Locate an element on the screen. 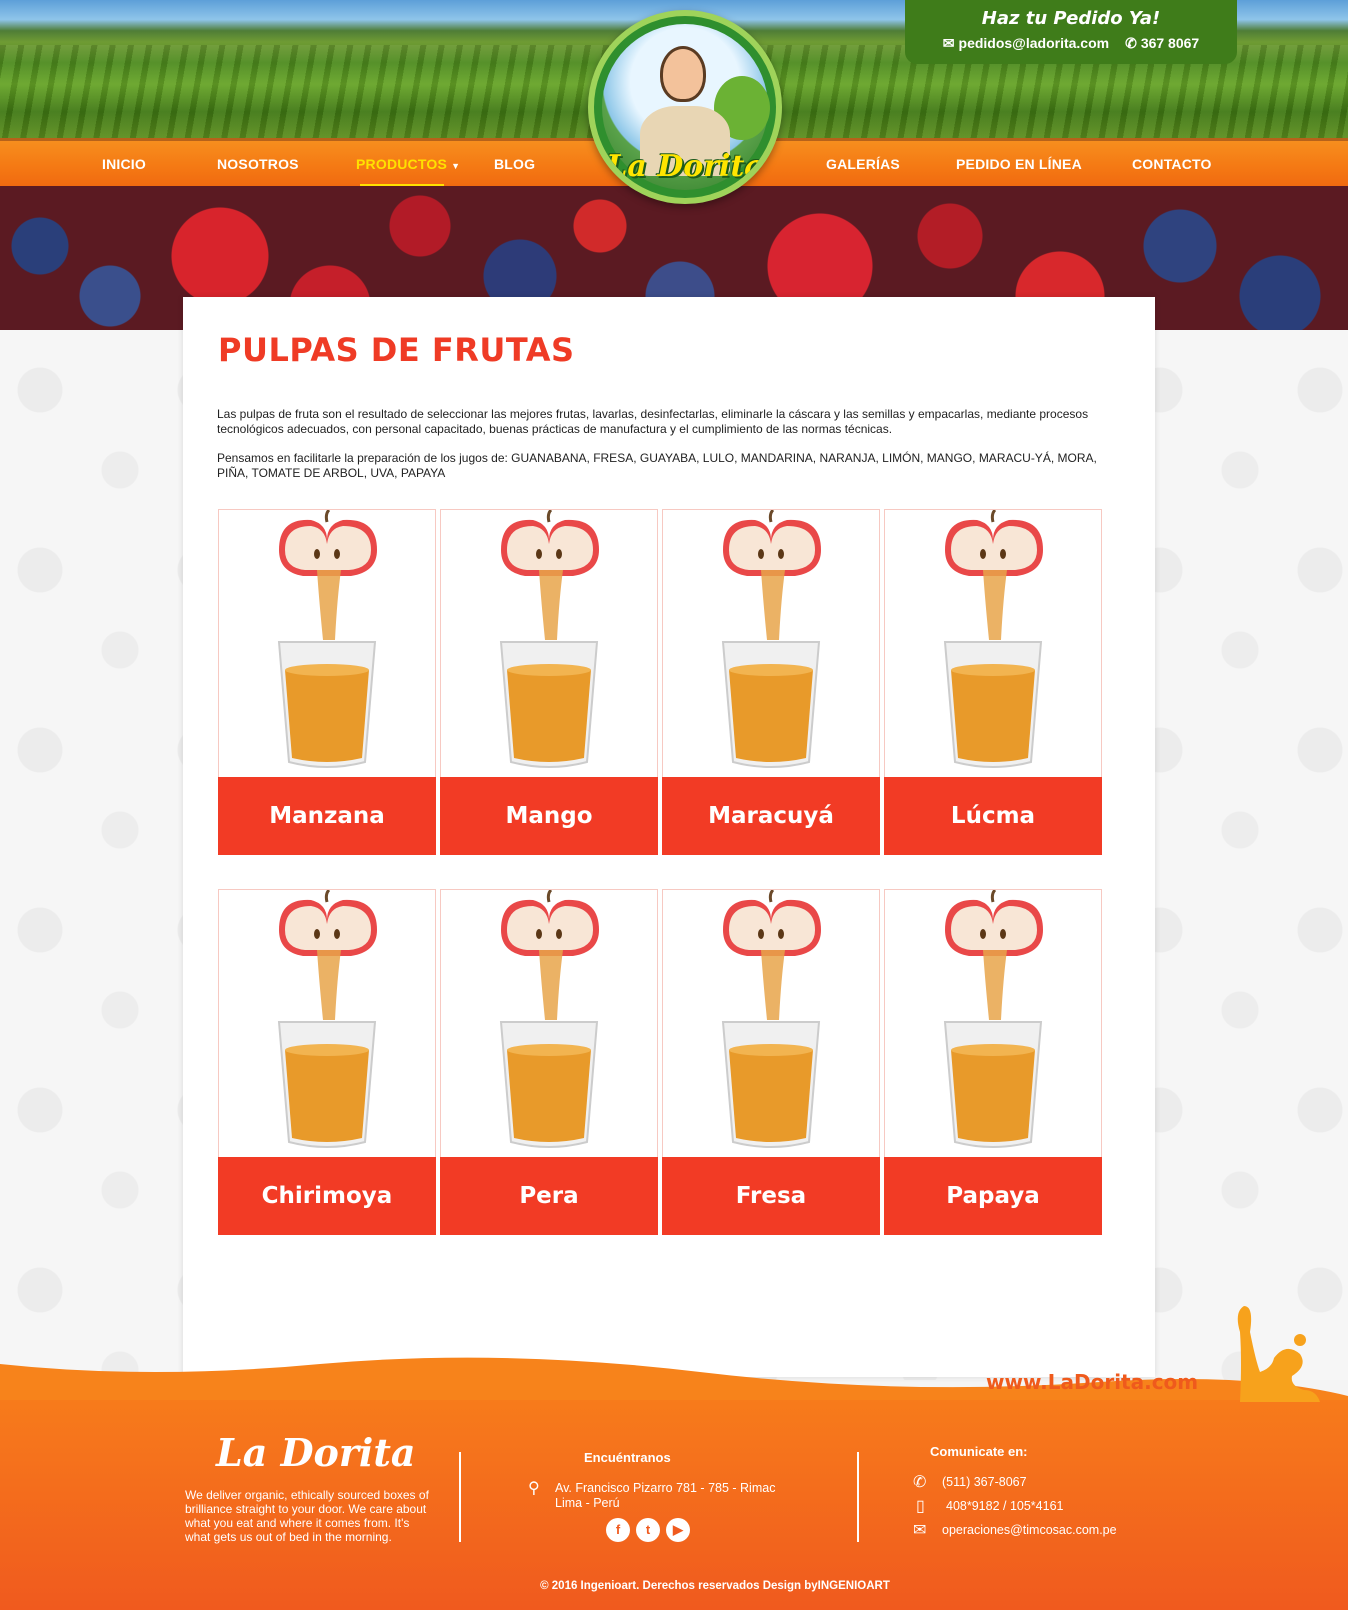  youtube-icon: ▶ is located at coordinates (678, 1530).